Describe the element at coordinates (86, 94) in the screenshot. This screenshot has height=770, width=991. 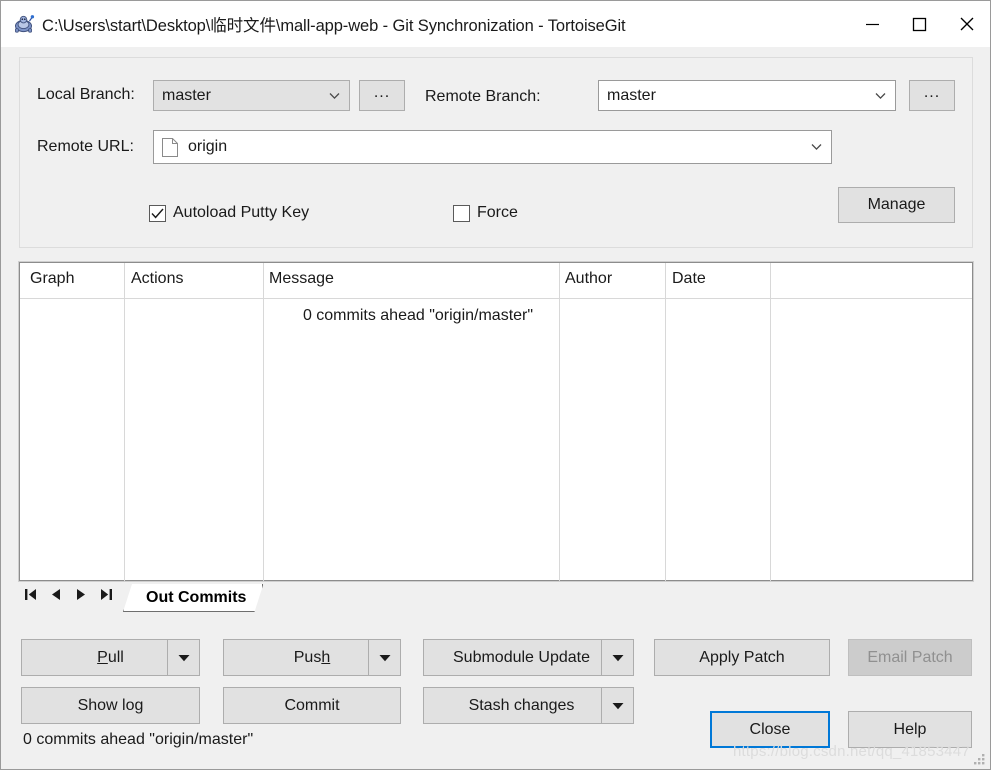
I see `local-branch-label: Local Branch:` at that location.